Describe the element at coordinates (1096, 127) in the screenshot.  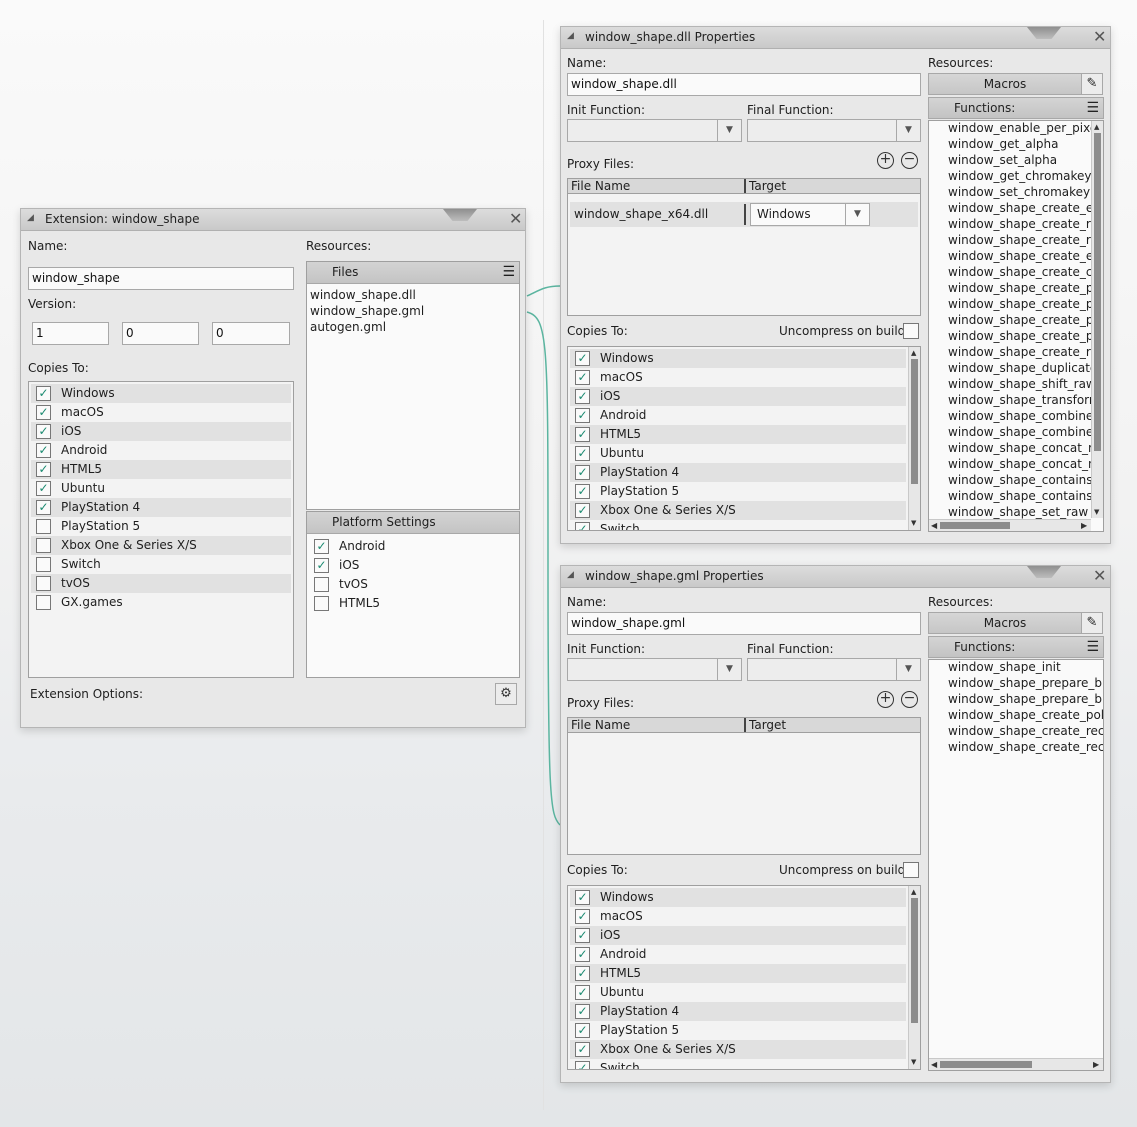
I see `scroll-up-icon: ▲` at that location.